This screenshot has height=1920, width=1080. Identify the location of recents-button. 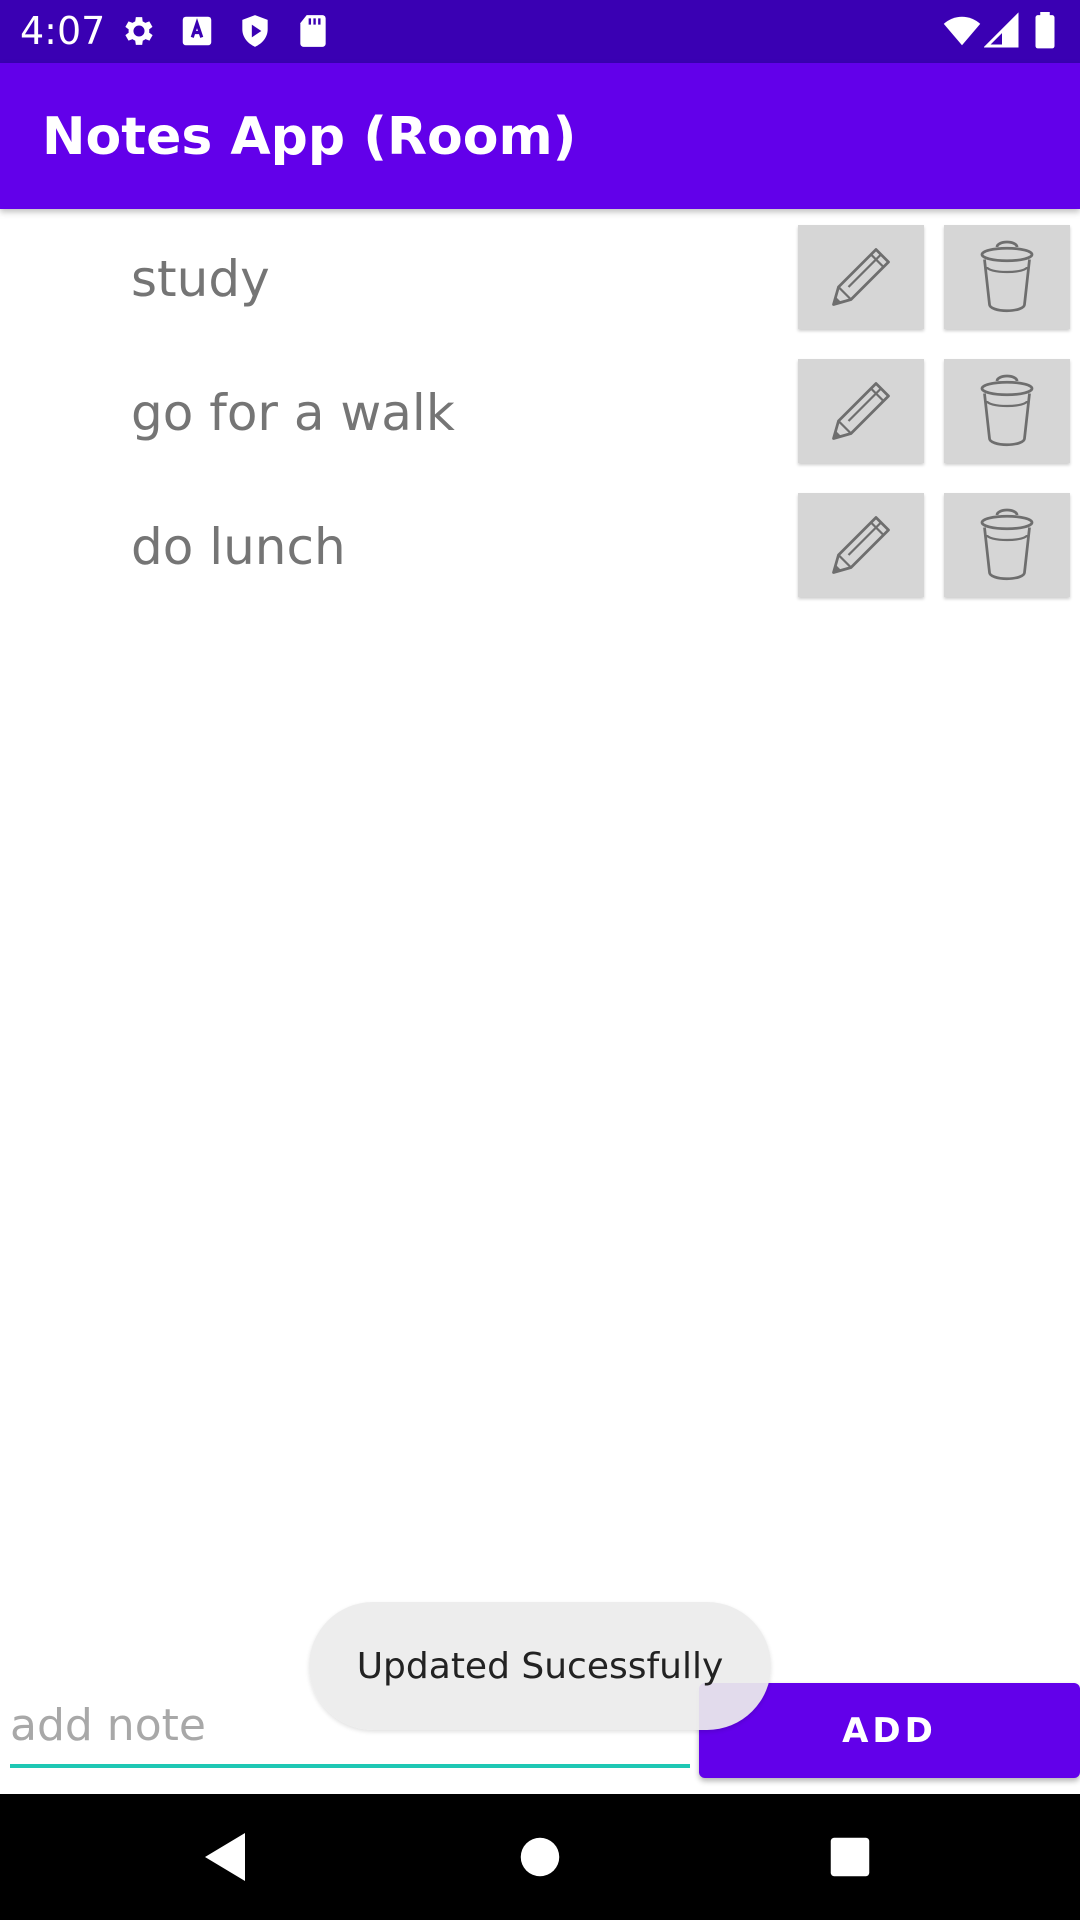
(850, 1857).